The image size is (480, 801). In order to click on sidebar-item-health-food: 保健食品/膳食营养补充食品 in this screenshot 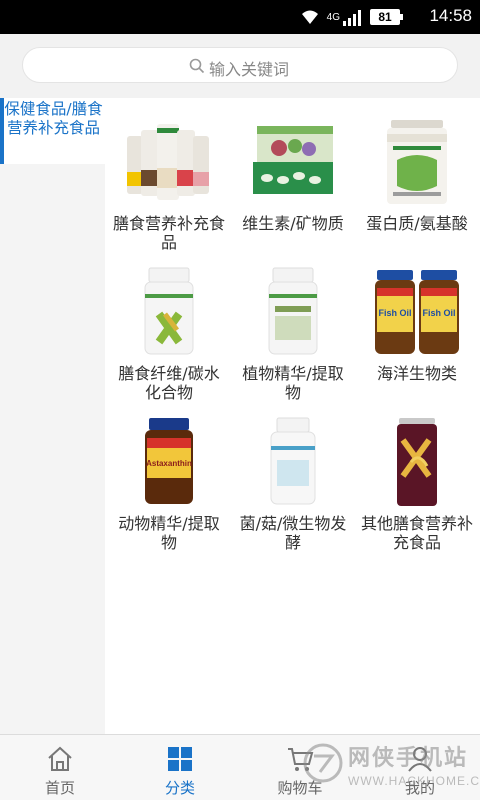, I will do `click(52, 131)`.